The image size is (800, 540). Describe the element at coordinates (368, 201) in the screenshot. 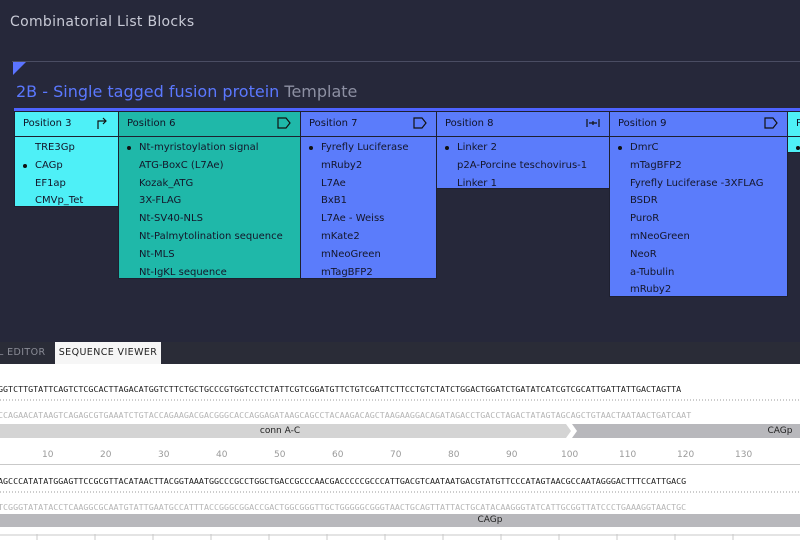

I see `list-item: BxB1` at that location.